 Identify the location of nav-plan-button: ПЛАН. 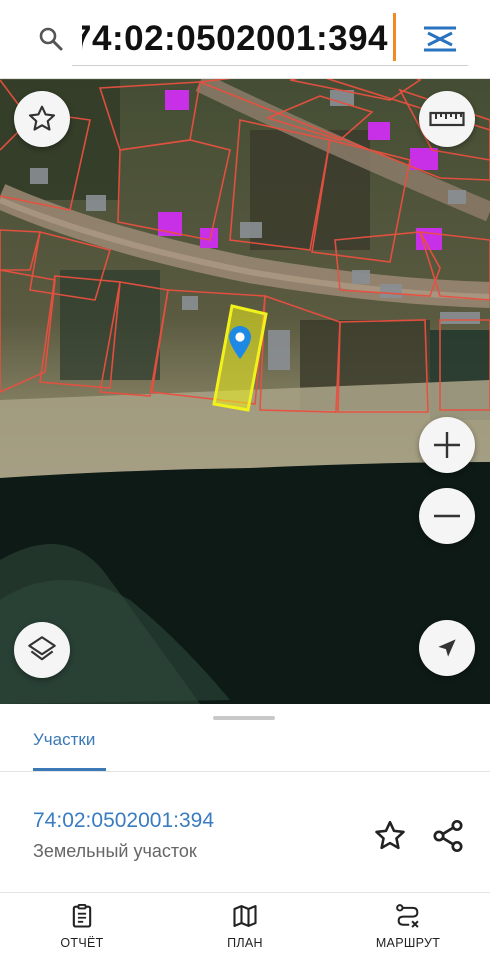
(245, 927).